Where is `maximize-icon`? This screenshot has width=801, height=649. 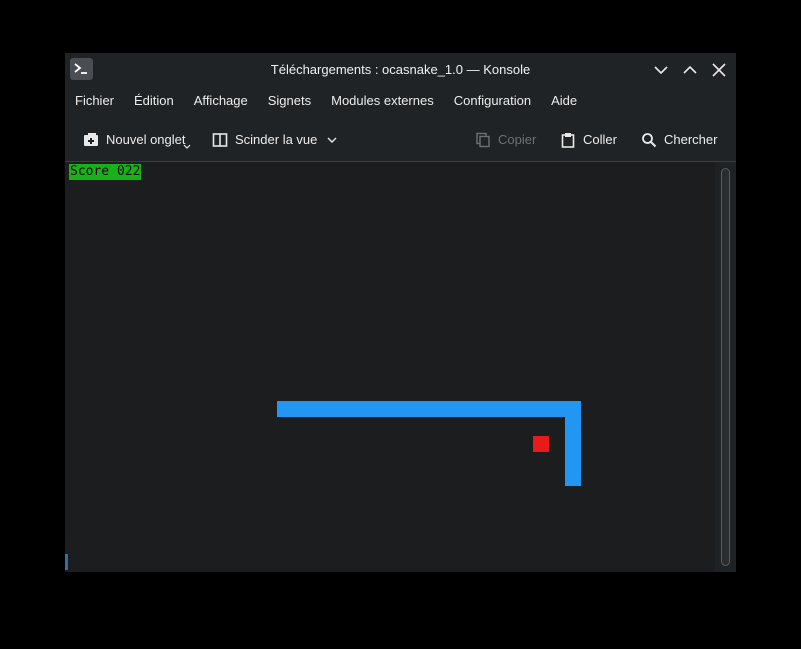
maximize-icon is located at coordinates (690, 69).